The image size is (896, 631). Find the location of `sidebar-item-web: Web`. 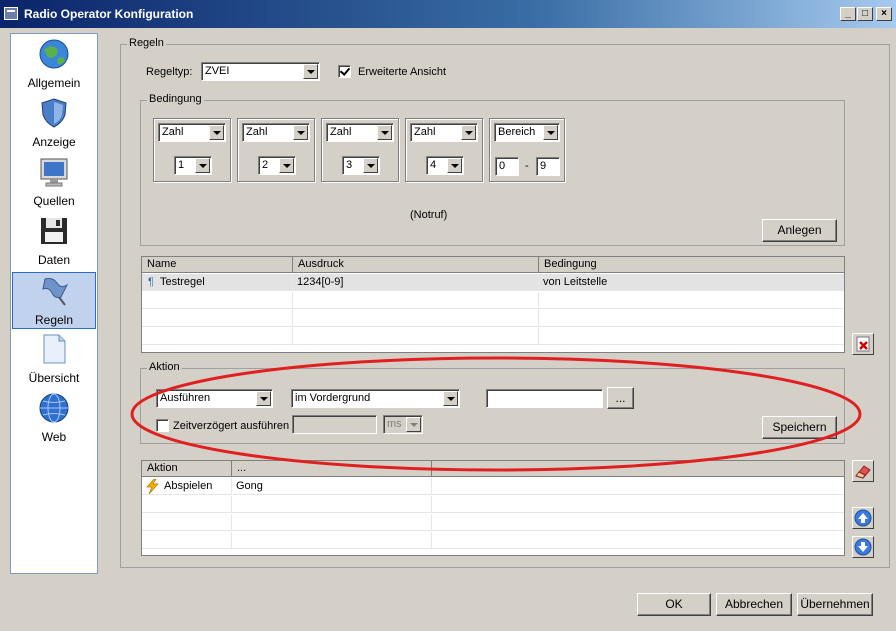

sidebar-item-web: Web is located at coordinates (54, 418).